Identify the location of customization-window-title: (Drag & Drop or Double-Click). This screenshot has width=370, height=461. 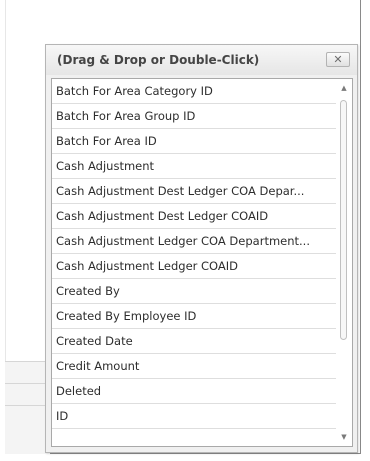
(158, 60).